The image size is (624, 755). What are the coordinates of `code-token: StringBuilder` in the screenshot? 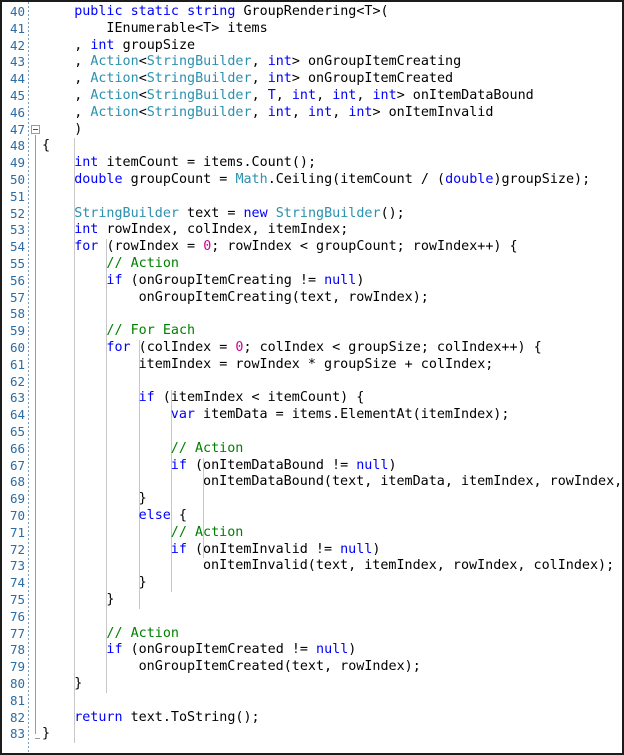 It's located at (126, 213).